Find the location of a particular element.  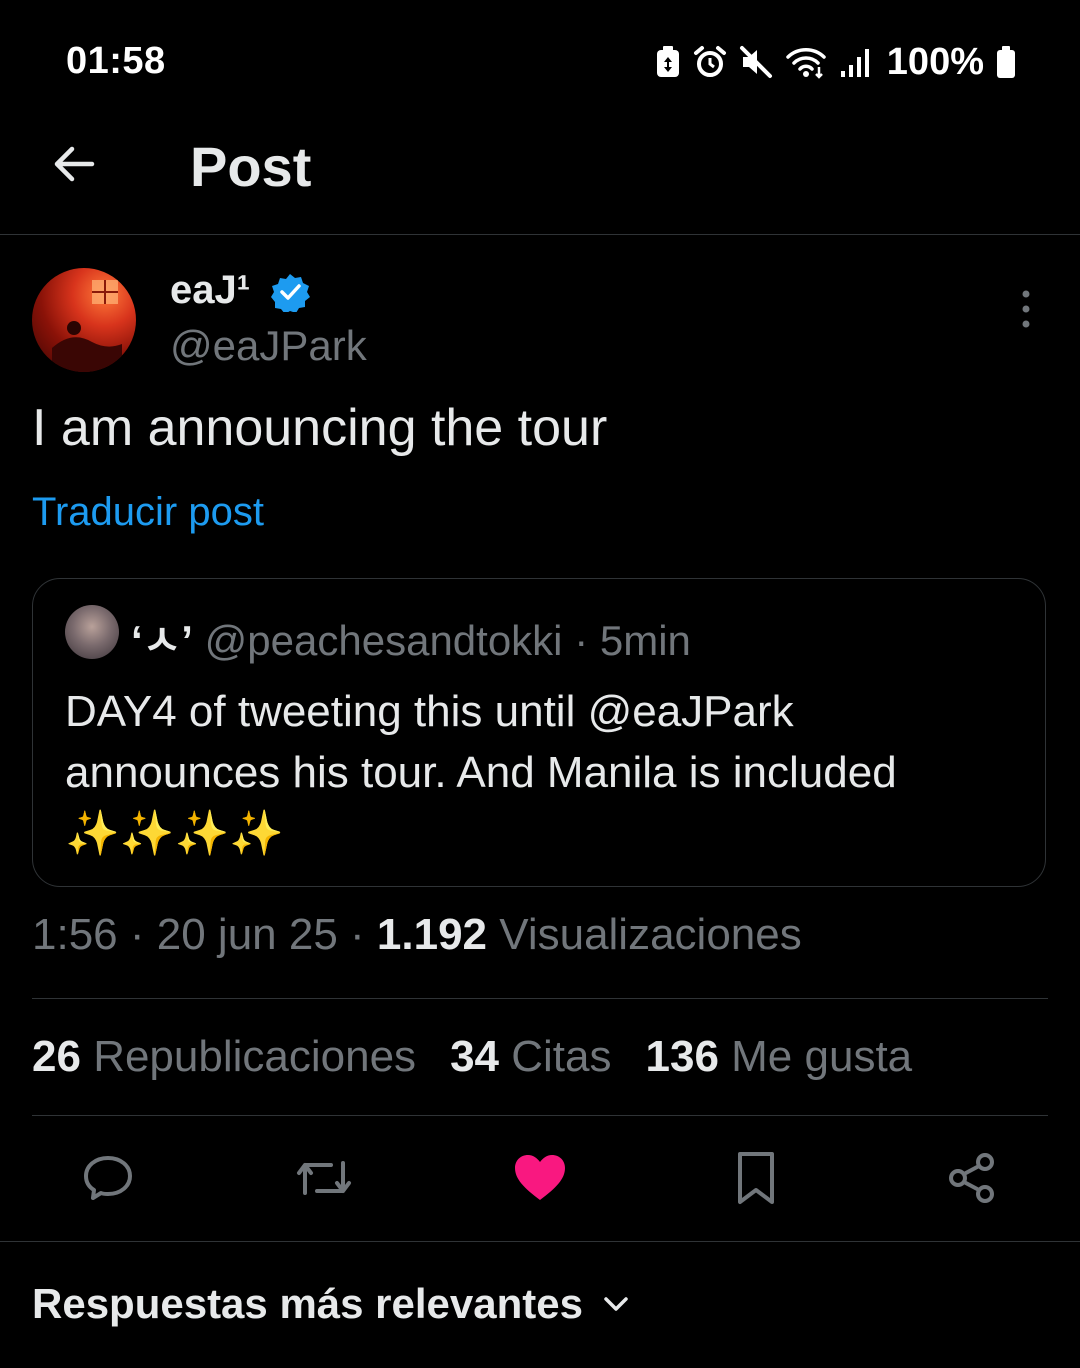

arrow-left-icon is located at coordinates (74, 164).